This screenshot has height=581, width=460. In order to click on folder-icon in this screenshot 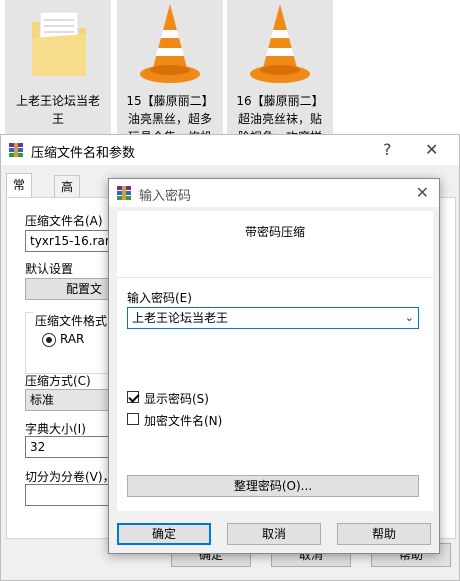, I will do `click(59, 43)`.